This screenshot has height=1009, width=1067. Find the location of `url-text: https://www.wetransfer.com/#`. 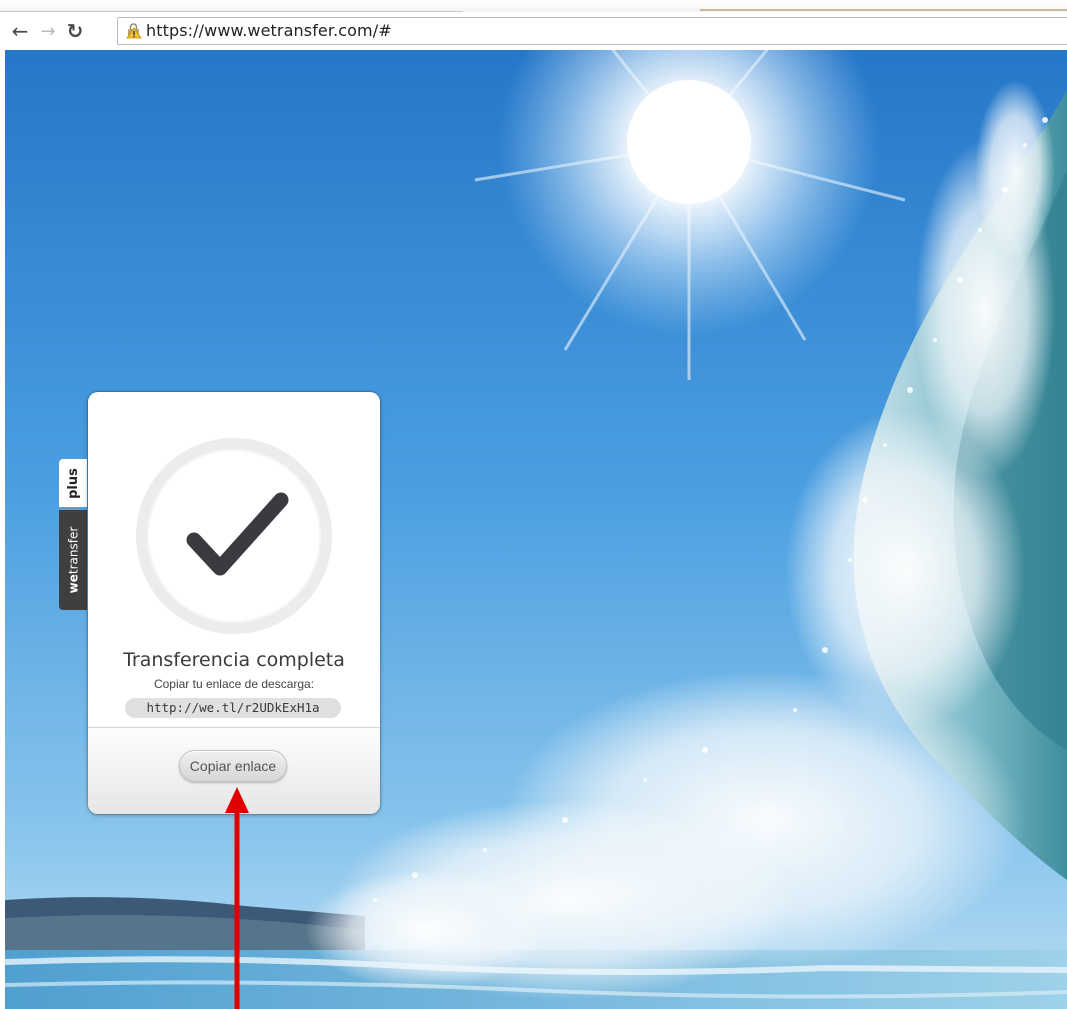

url-text: https://www.wetransfer.com/# is located at coordinates (269, 30).